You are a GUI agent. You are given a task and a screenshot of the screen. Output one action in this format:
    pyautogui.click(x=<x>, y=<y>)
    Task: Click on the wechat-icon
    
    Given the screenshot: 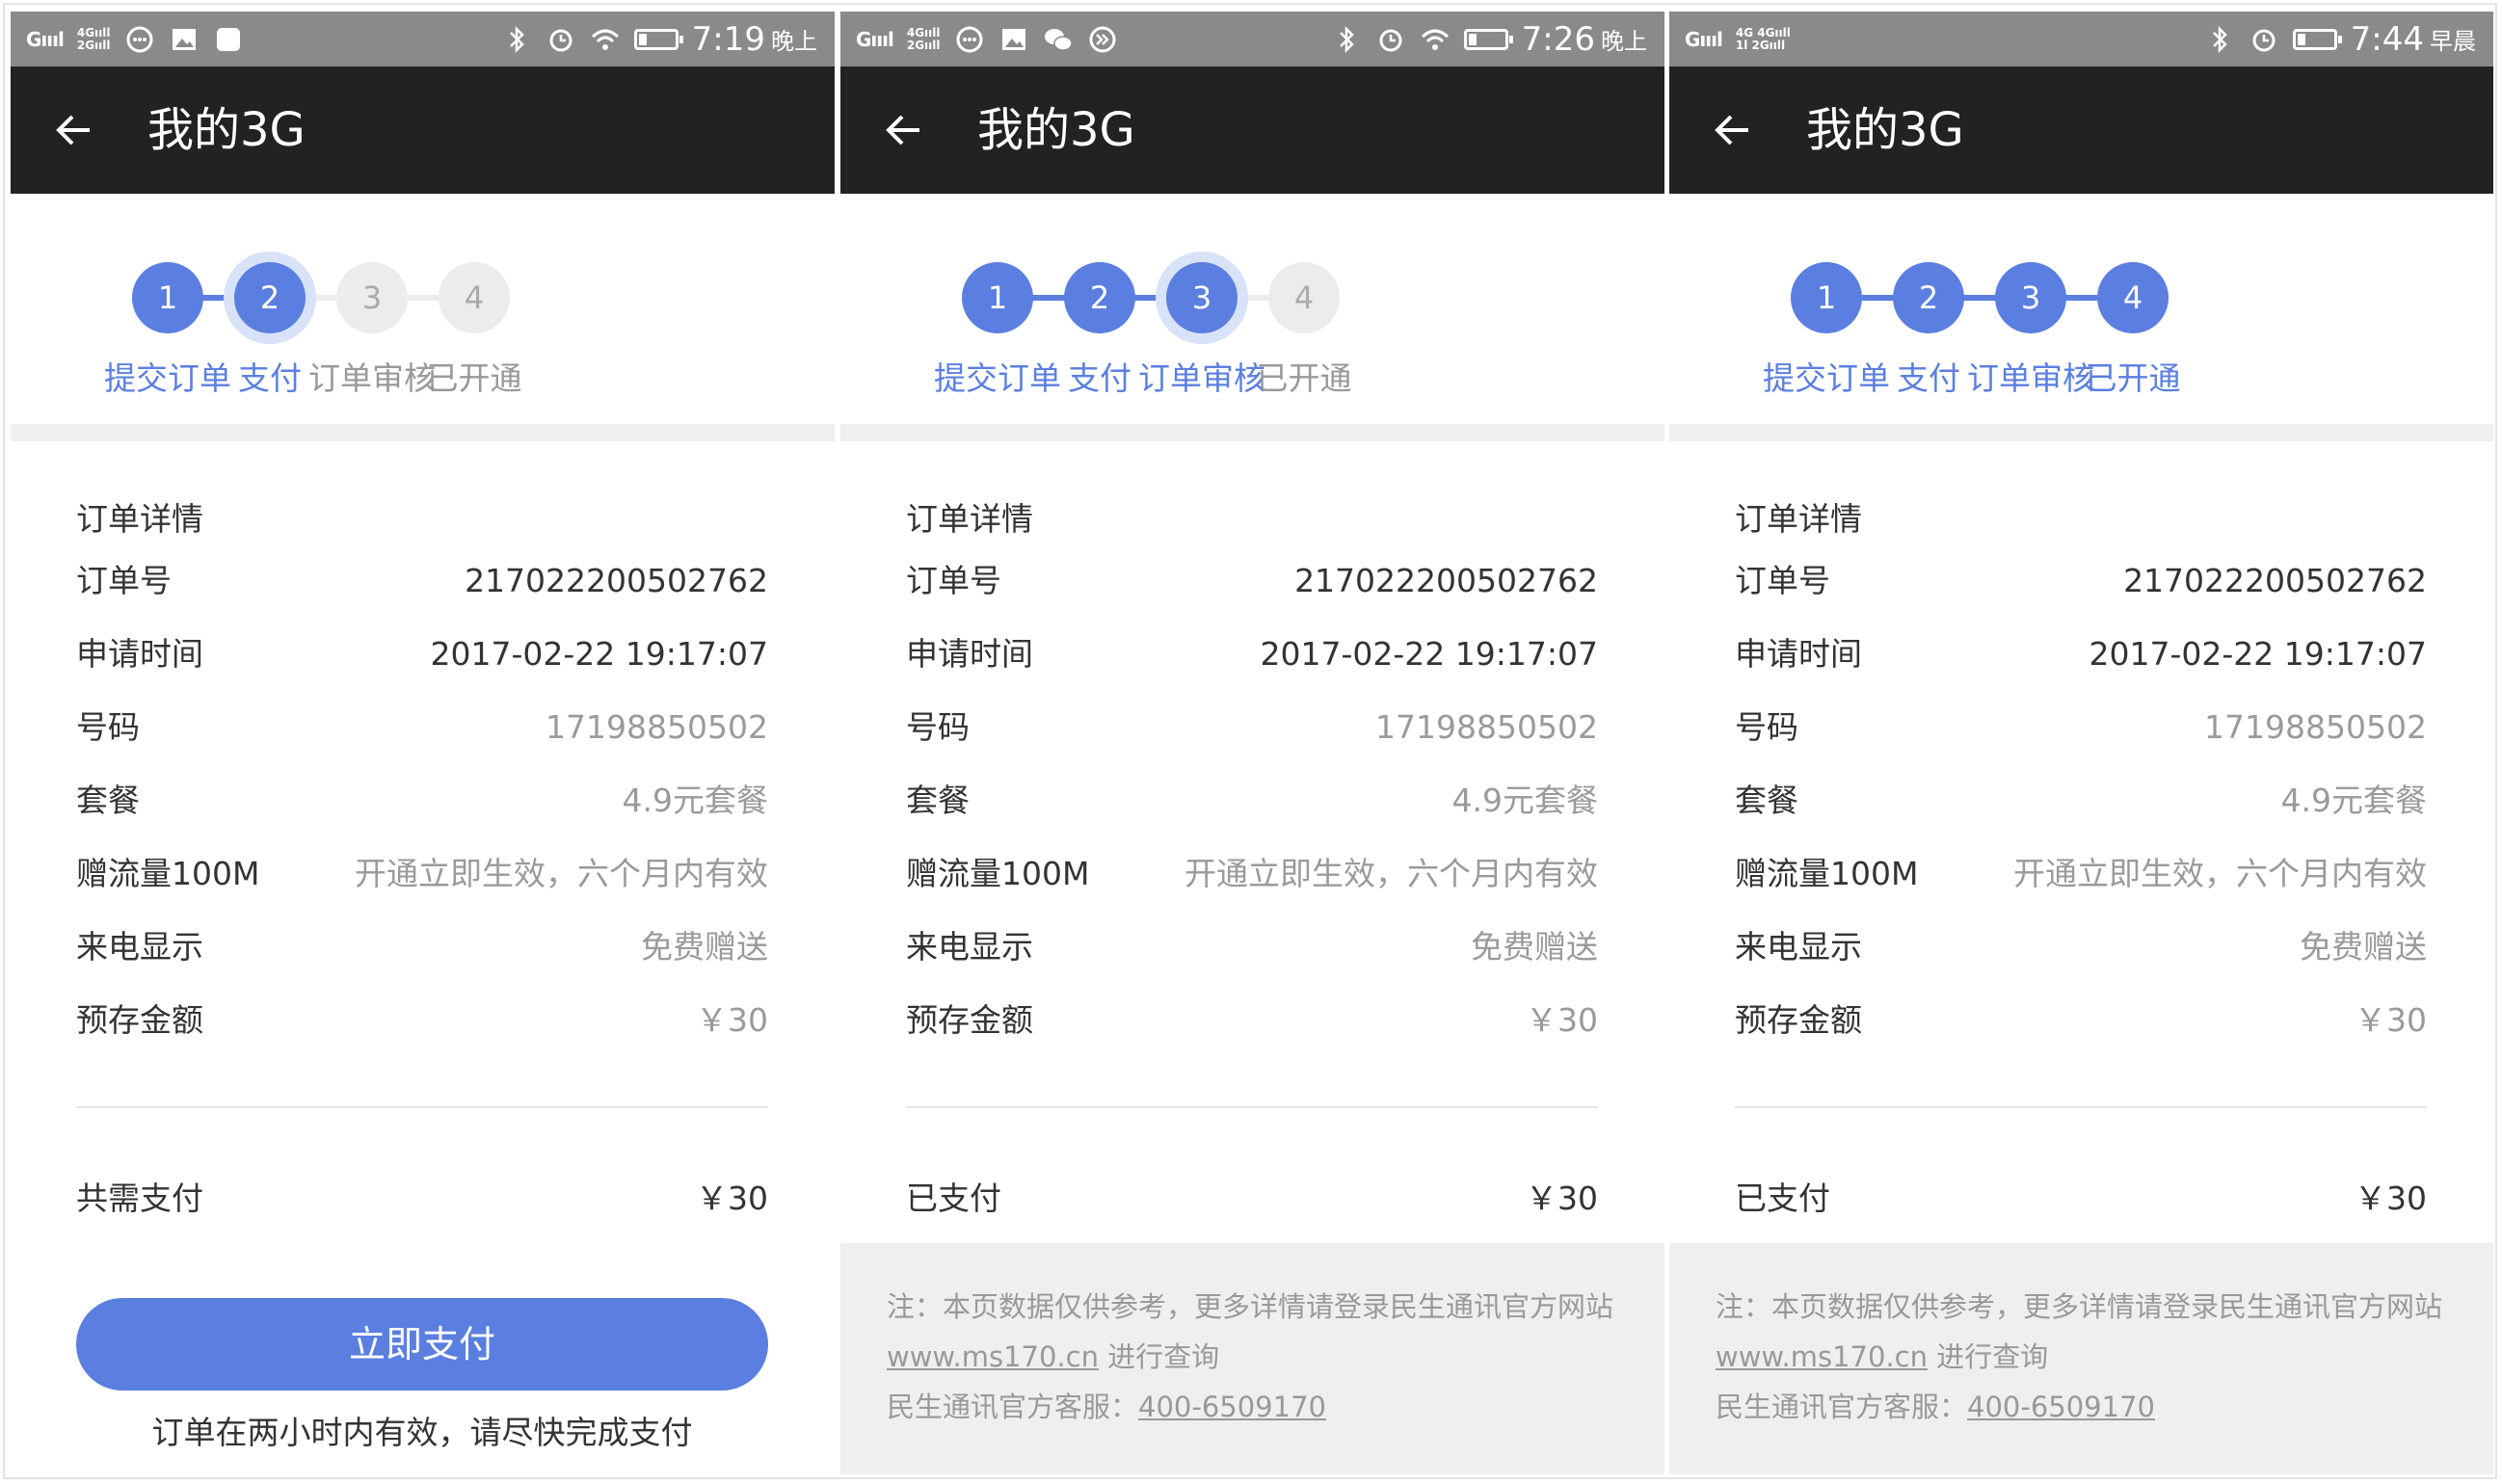 What is the action you would take?
    pyautogui.click(x=1058, y=39)
    